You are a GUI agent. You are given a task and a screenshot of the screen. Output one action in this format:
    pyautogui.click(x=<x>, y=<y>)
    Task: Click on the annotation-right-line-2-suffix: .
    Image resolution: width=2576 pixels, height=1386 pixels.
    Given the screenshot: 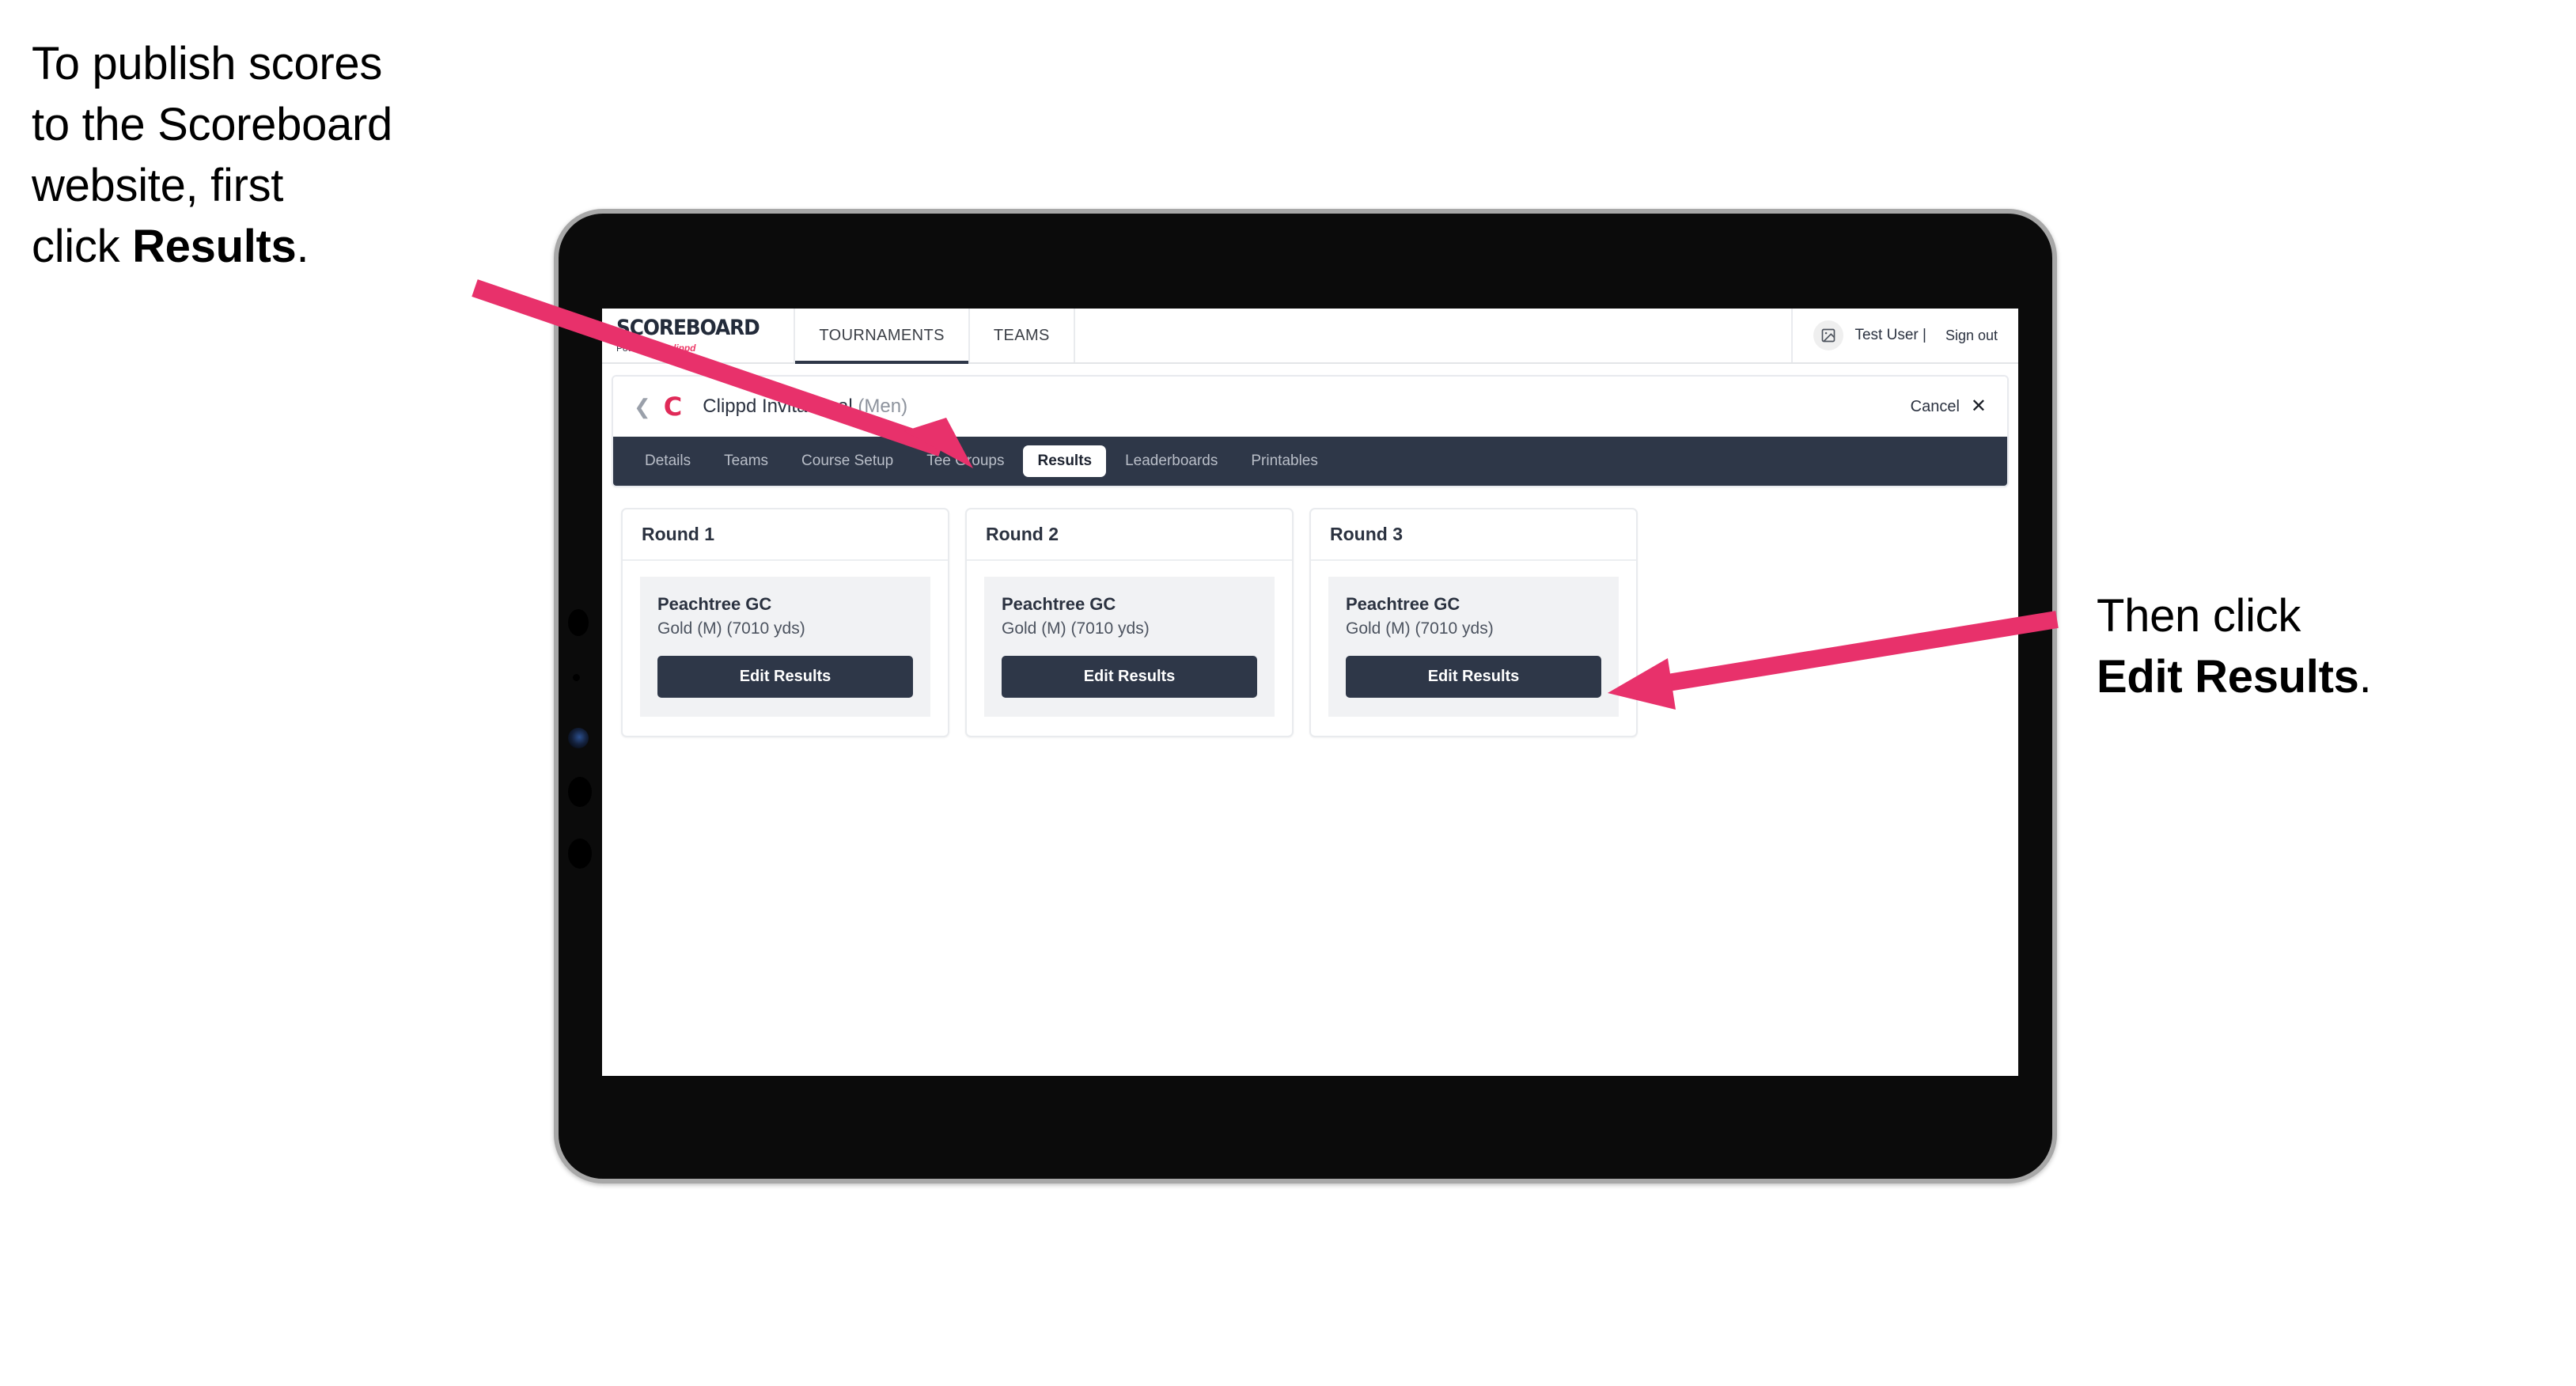 What is the action you would take?
    pyautogui.click(x=2365, y=677)
    